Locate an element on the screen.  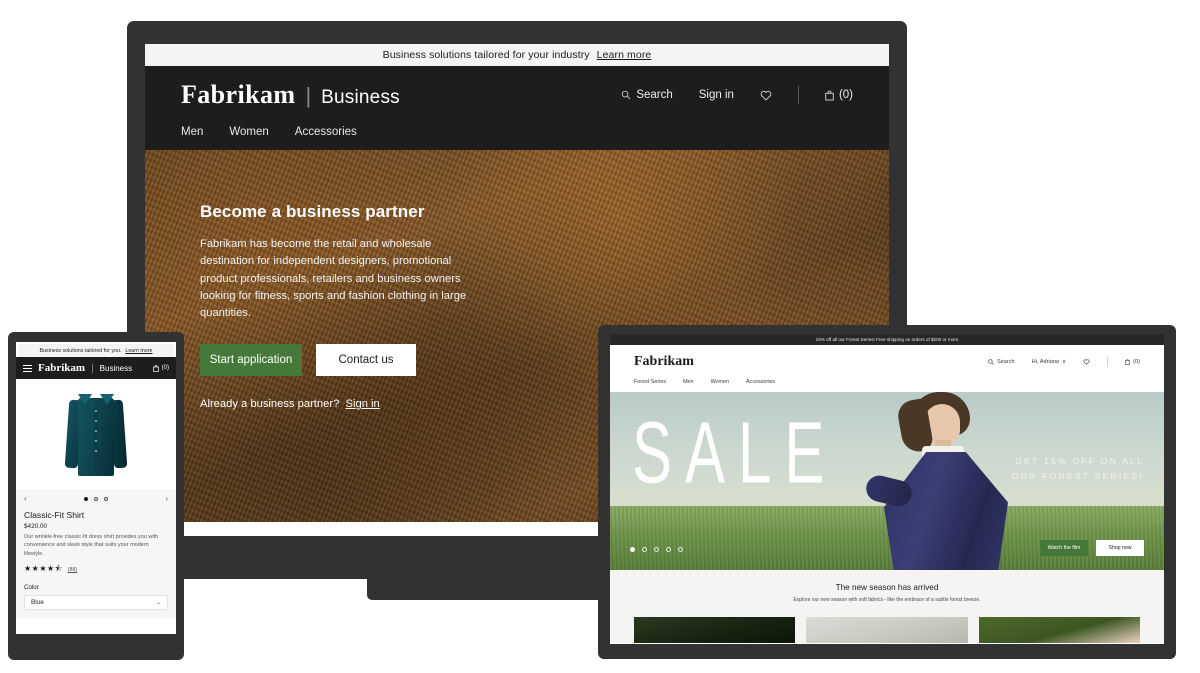
laptop-brand-logo: Fabrikam | Business is located at coordinates (290, 95).